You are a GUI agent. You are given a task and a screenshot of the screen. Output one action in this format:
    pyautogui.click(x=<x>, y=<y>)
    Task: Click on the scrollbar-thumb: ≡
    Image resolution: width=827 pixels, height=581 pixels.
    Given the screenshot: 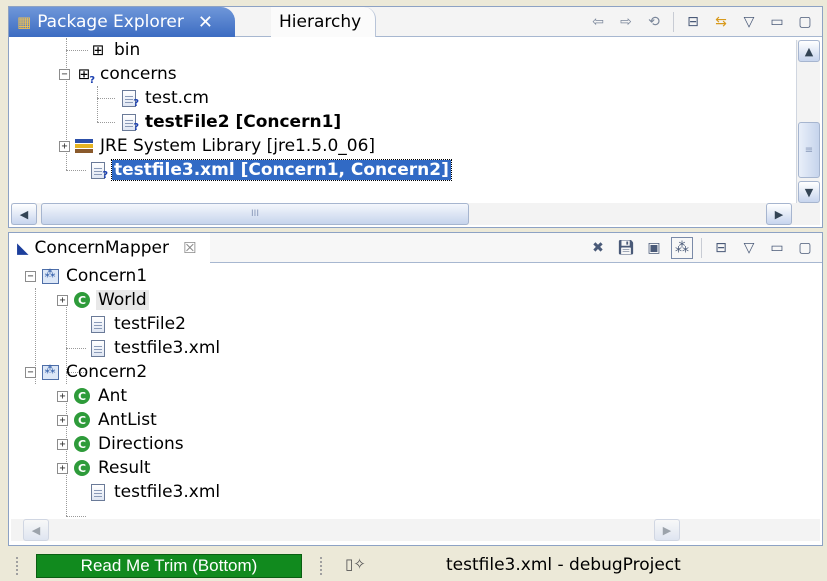 What is the action you would take?
    pyautogui.click(x=809, y=150)
    